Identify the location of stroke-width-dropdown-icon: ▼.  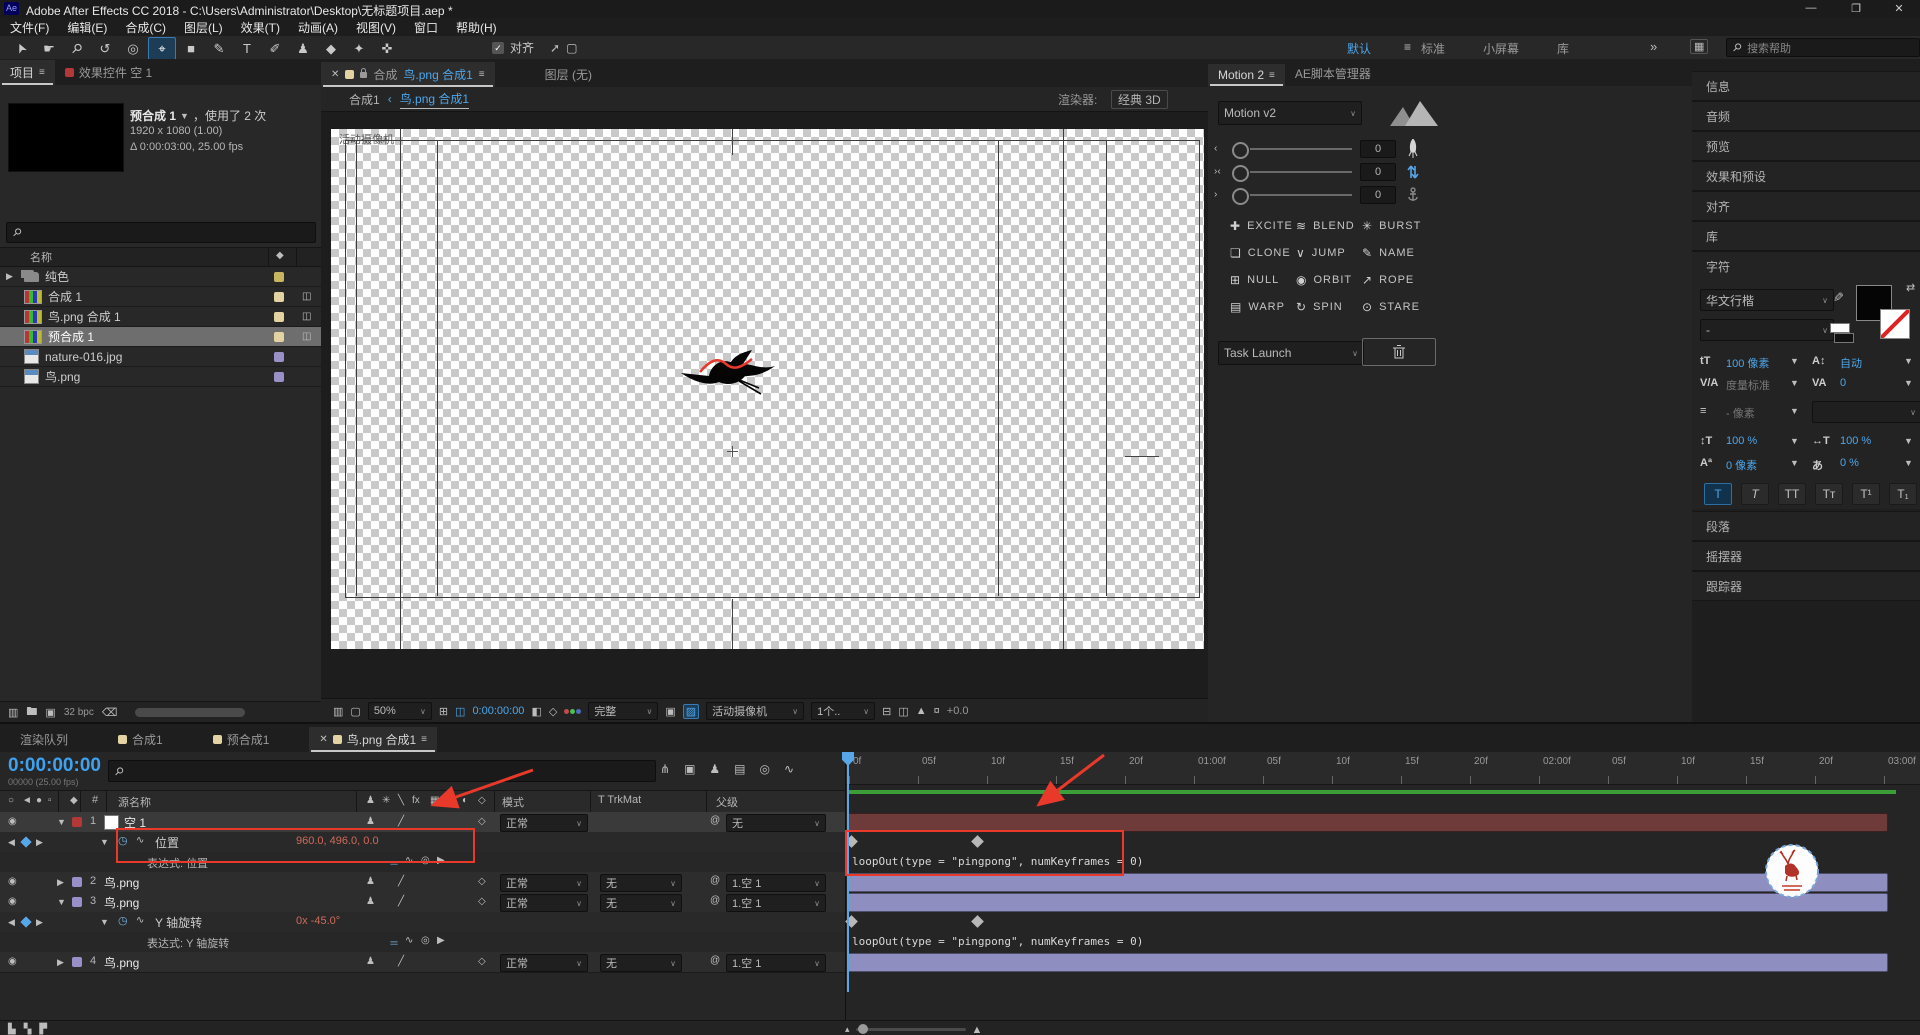
(1794, 411).